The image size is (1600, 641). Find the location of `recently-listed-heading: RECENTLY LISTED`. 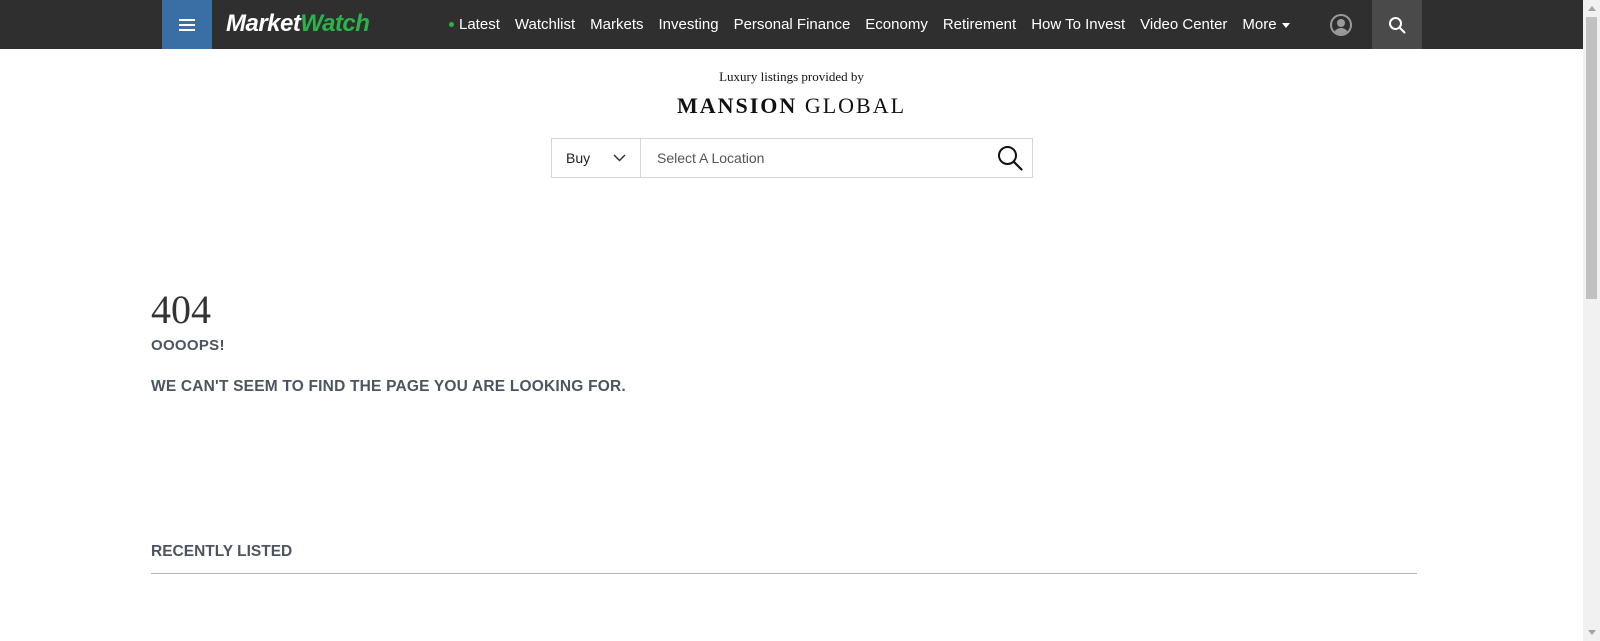

recently-listed-heading: RECENTLY LISTED is located at coordinates (222, 551).